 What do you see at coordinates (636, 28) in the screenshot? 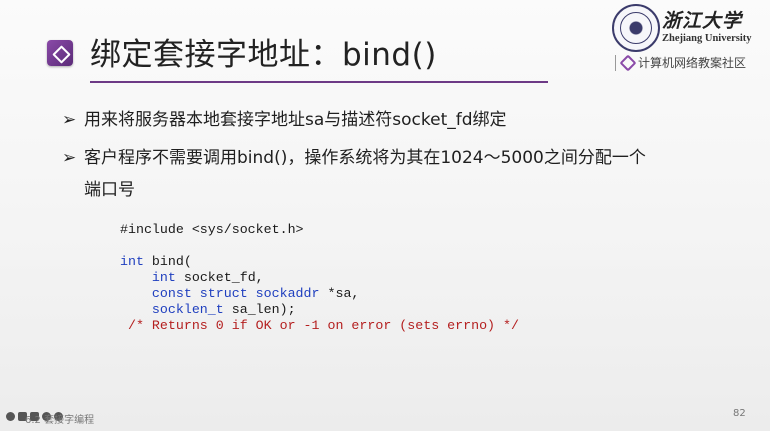
I see `university-seal-icon` at bounding box center [636, 28].